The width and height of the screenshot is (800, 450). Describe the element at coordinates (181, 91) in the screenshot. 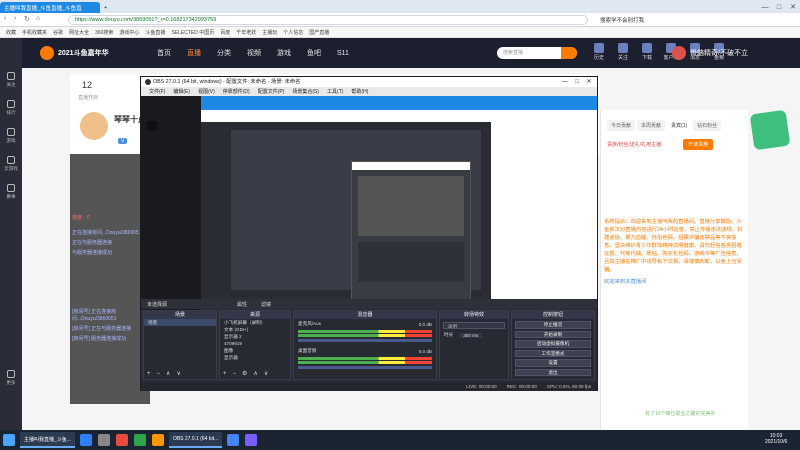

I see `menu-edit: 编辑(E)` at that location.